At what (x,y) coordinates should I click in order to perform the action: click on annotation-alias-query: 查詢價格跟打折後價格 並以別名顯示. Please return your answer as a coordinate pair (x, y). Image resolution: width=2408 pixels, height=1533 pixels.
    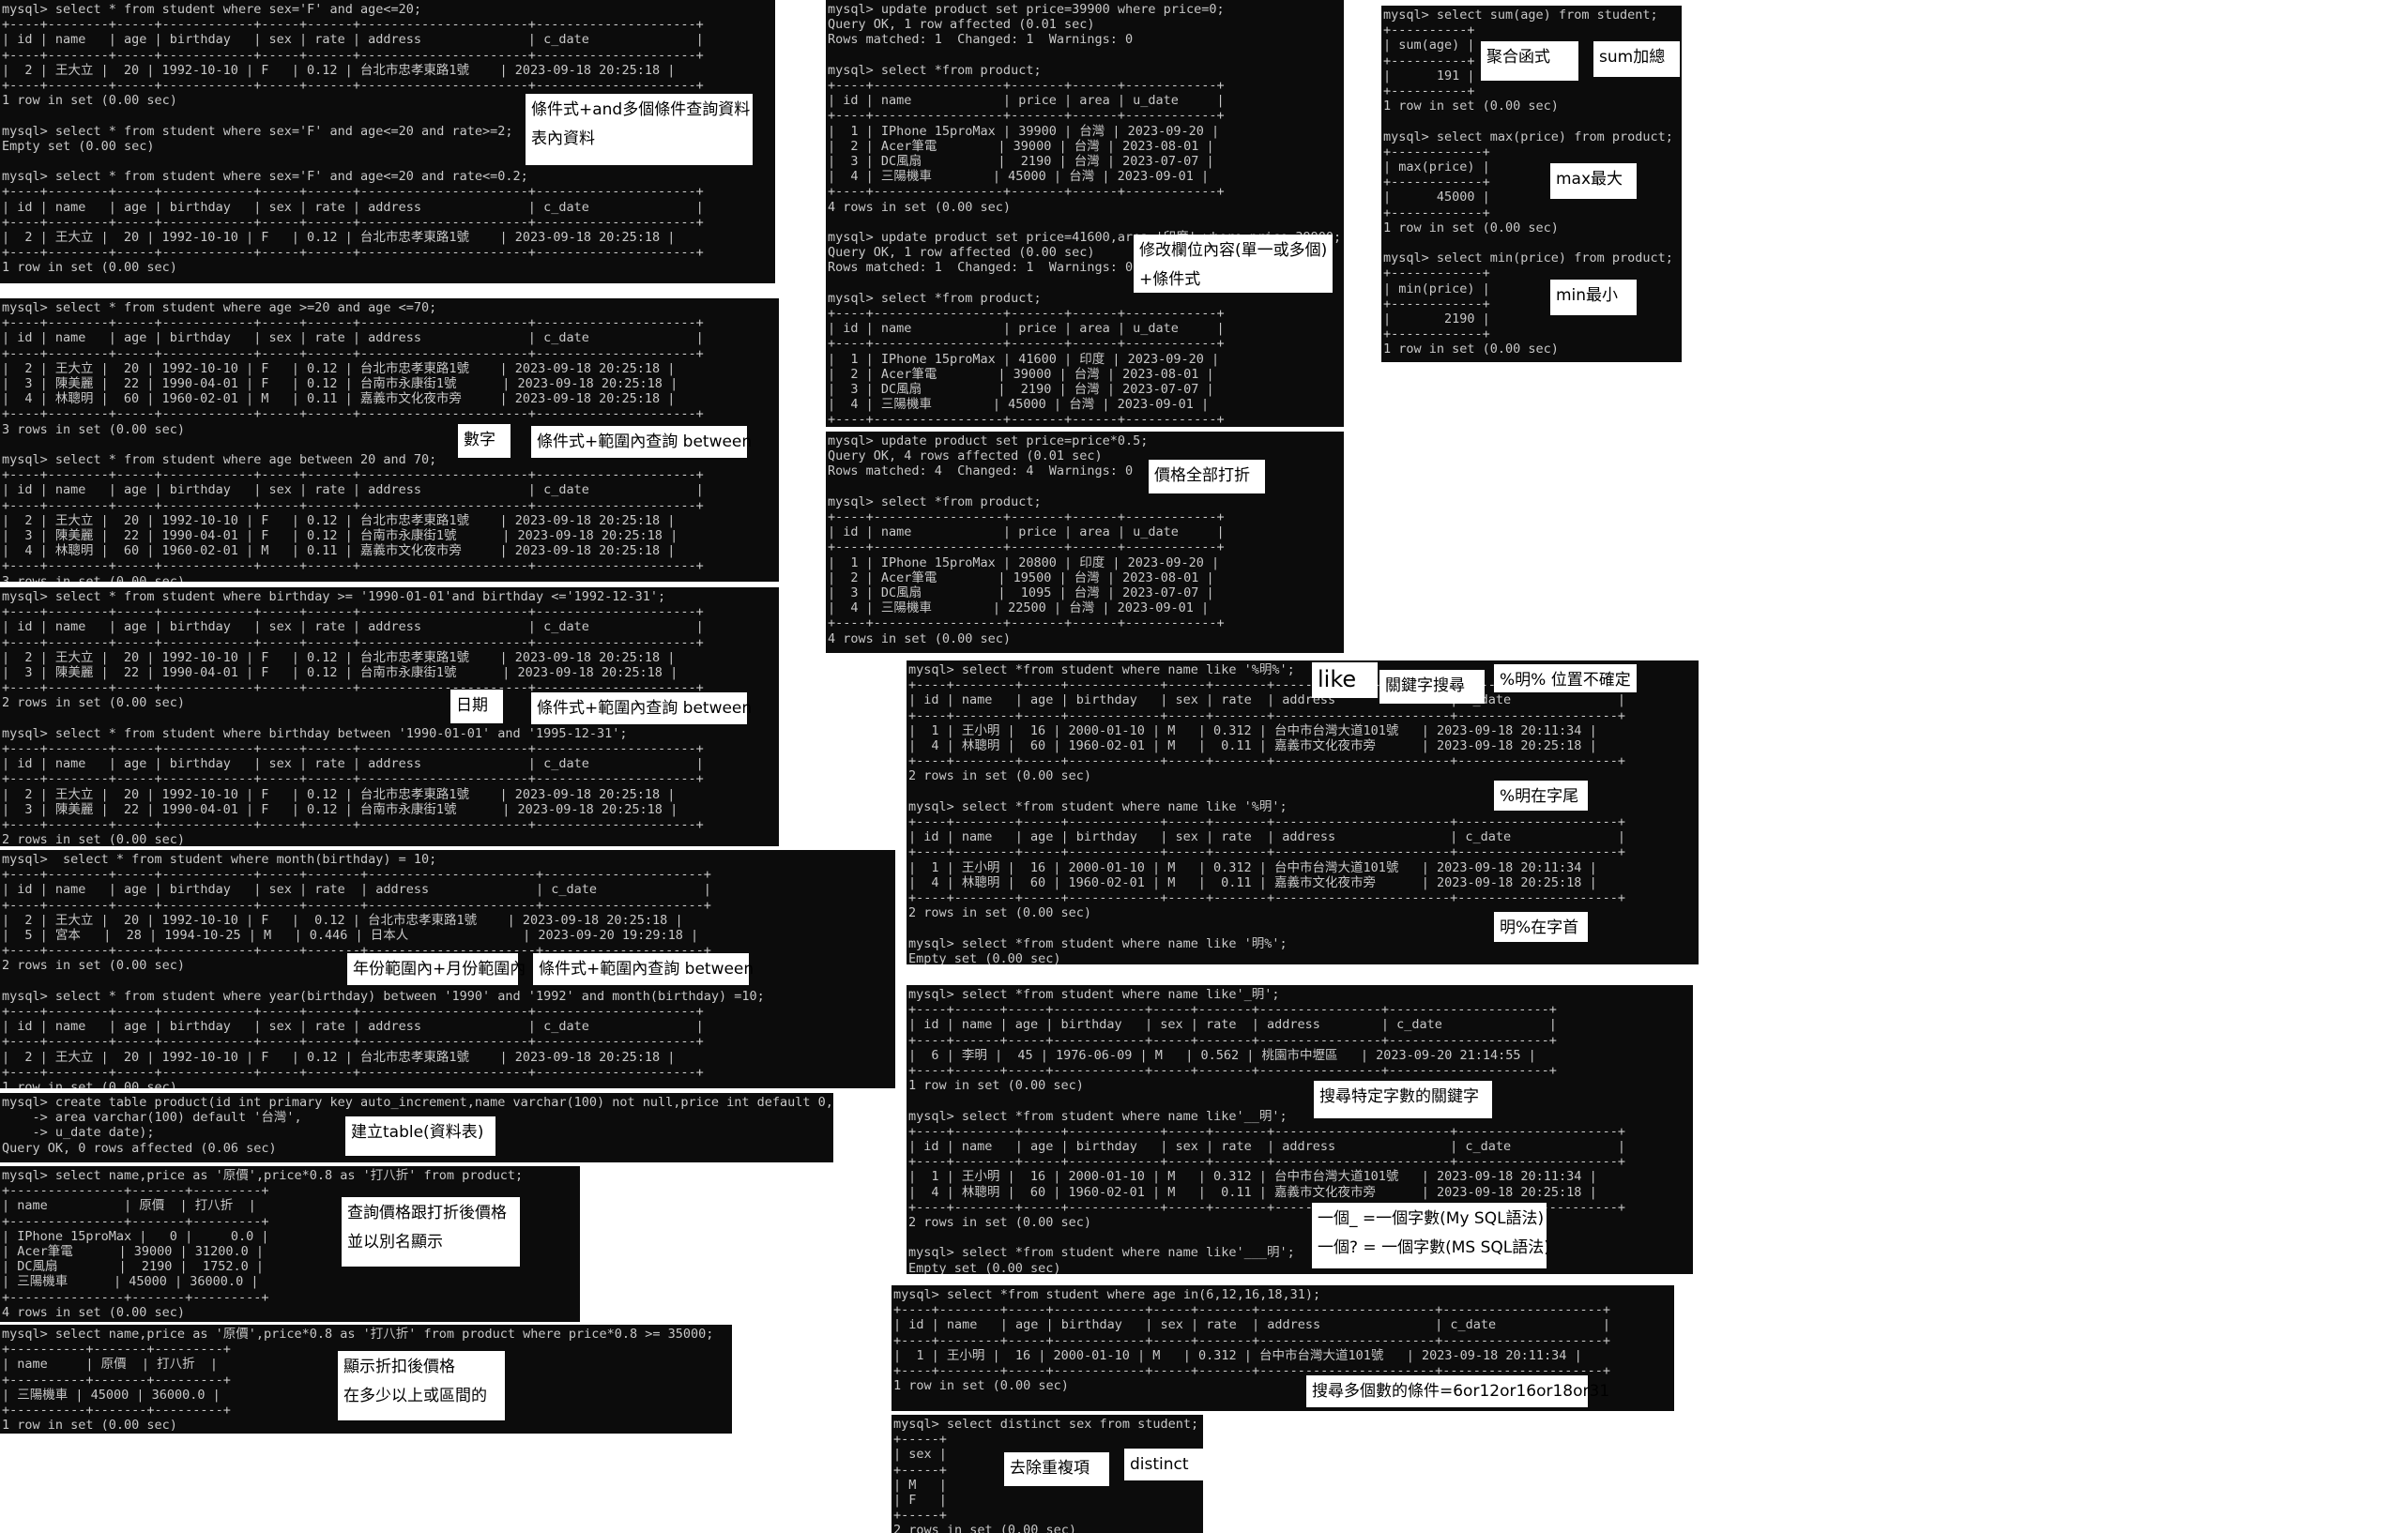
    Looking at the image, I should click on (431, 1232).